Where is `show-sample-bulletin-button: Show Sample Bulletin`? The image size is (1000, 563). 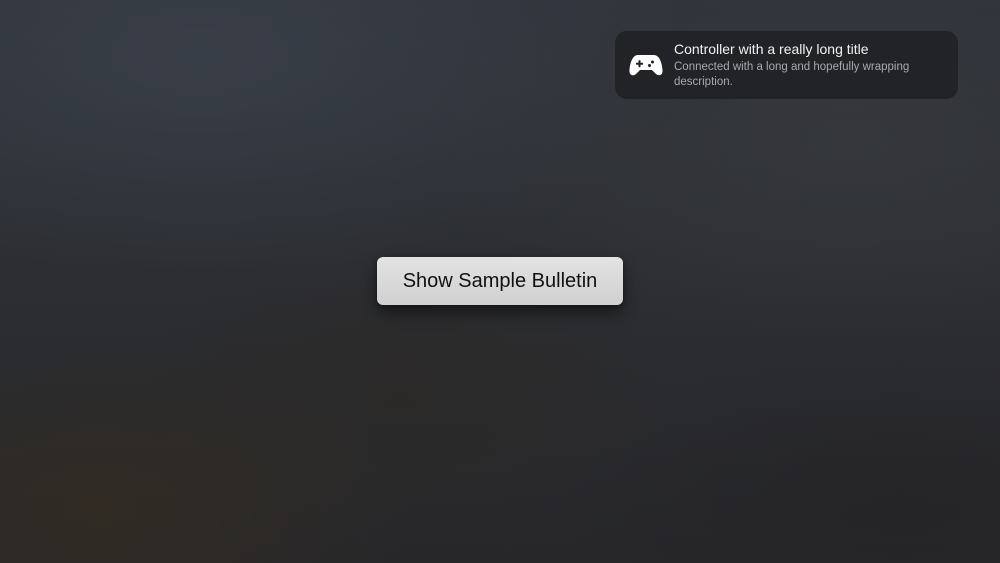
show-sample-bulletin-button: Show Sample Bulletin is located at coordinates (500, 281).